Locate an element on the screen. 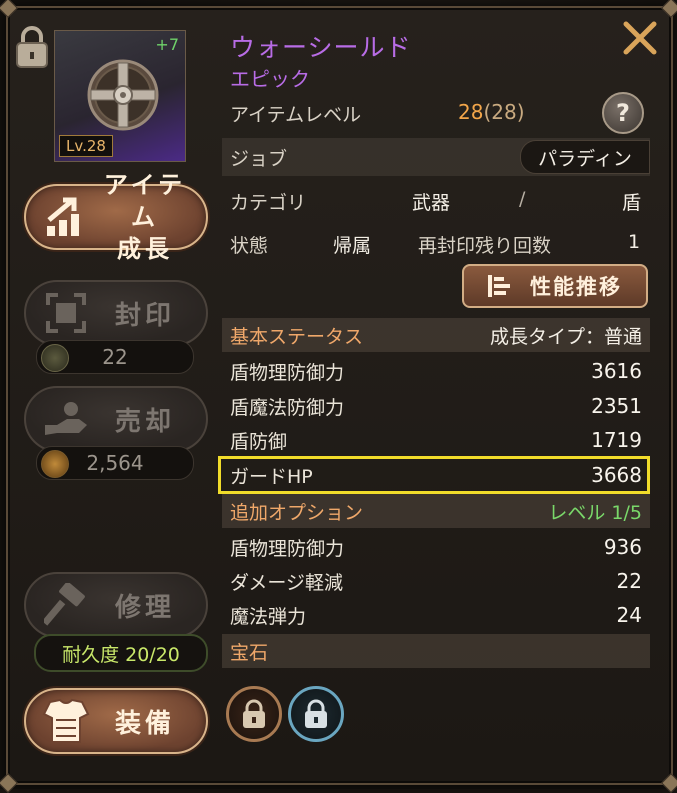  durability-indicator: 耐久度 20/20 is located at coordinates (121, 653).